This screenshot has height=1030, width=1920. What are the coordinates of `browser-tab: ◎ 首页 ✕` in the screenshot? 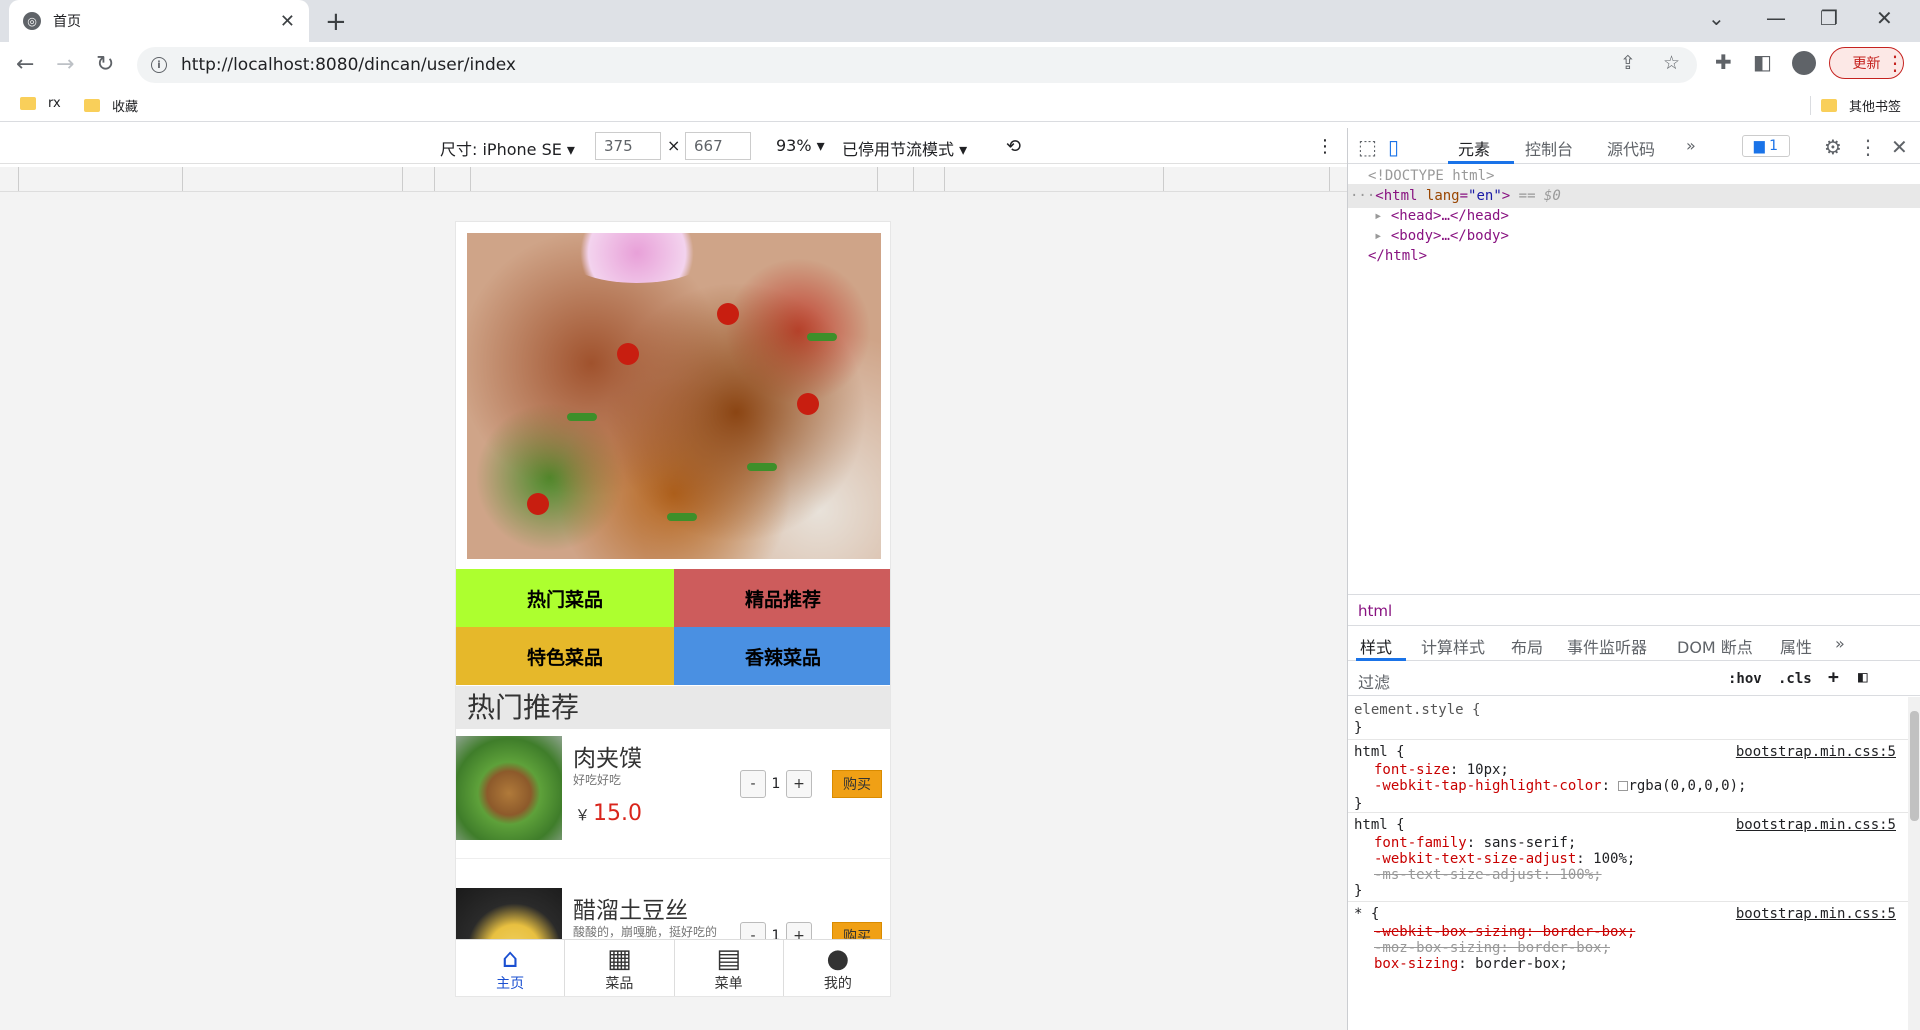 It's located at (159, 21).